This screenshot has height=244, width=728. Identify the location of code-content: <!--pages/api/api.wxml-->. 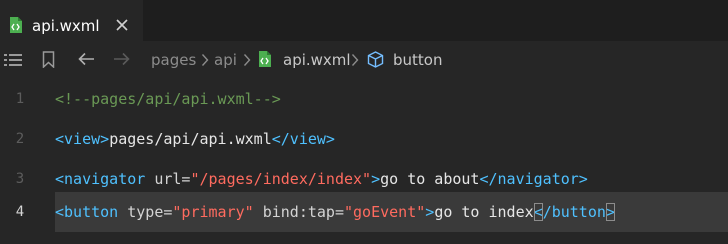
(168, 99).